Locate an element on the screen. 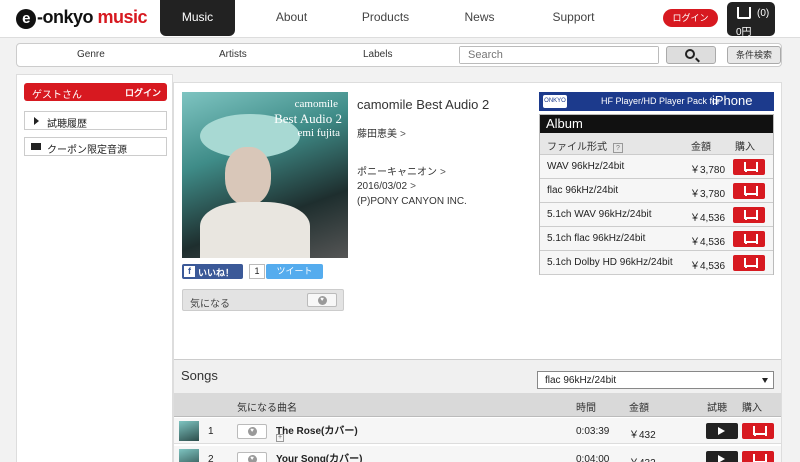  release-date-link: 2016/03/02 > is located at coordinates (386, 186).